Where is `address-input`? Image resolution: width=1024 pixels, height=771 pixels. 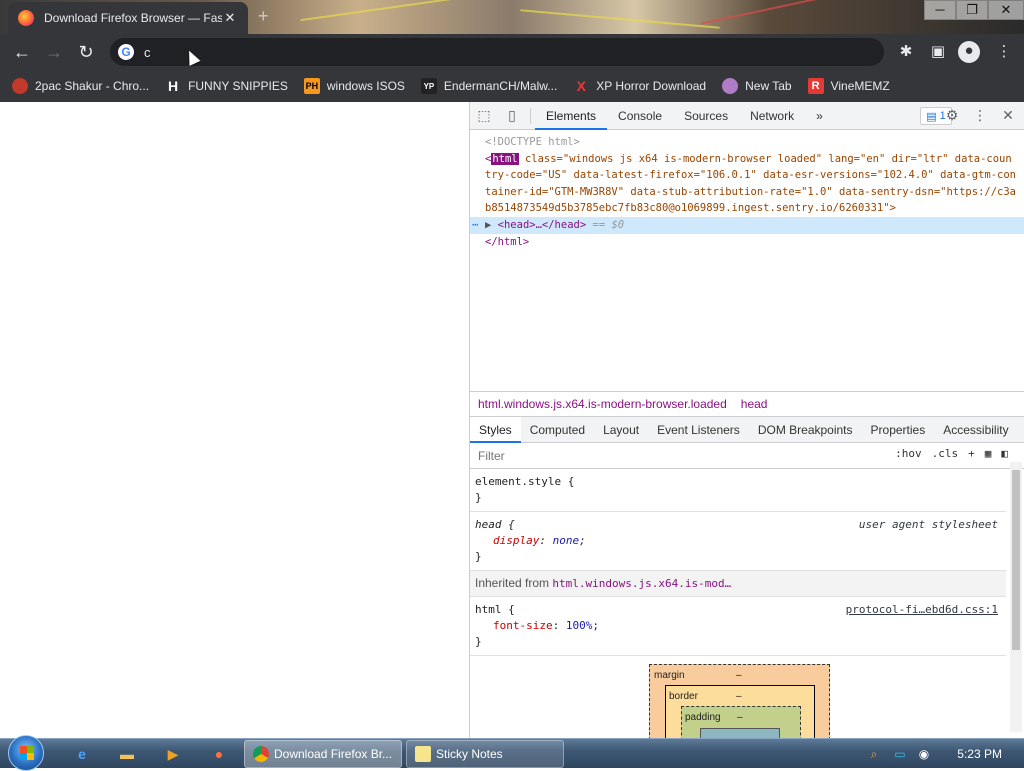 address-input is located at coordinates (494, 52).